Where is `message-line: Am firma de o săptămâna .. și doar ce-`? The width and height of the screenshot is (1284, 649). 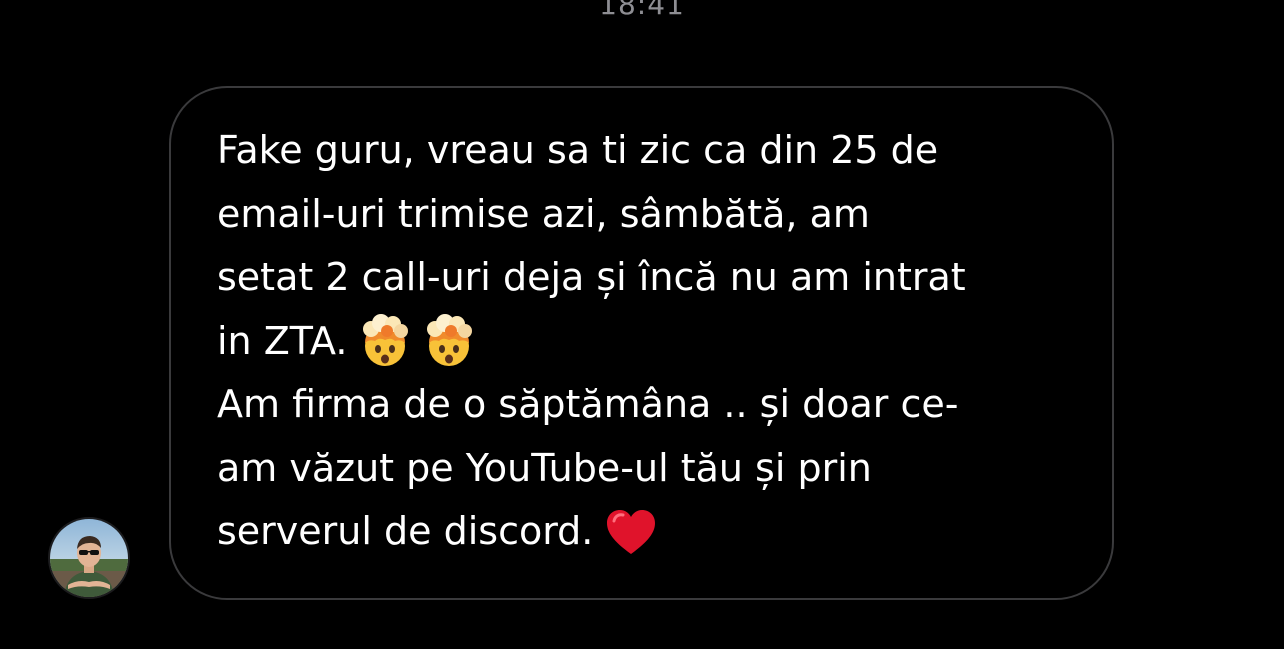
message-line: Am firma de o săptămâna .. și doar ce- is located at coordinates (588, 404).